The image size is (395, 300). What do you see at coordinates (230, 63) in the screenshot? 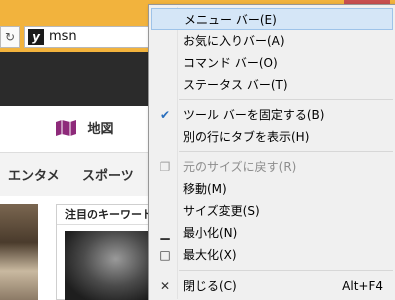
I see `menu-item-label: コマンド バー(O)` at bounding box center [230, 63].